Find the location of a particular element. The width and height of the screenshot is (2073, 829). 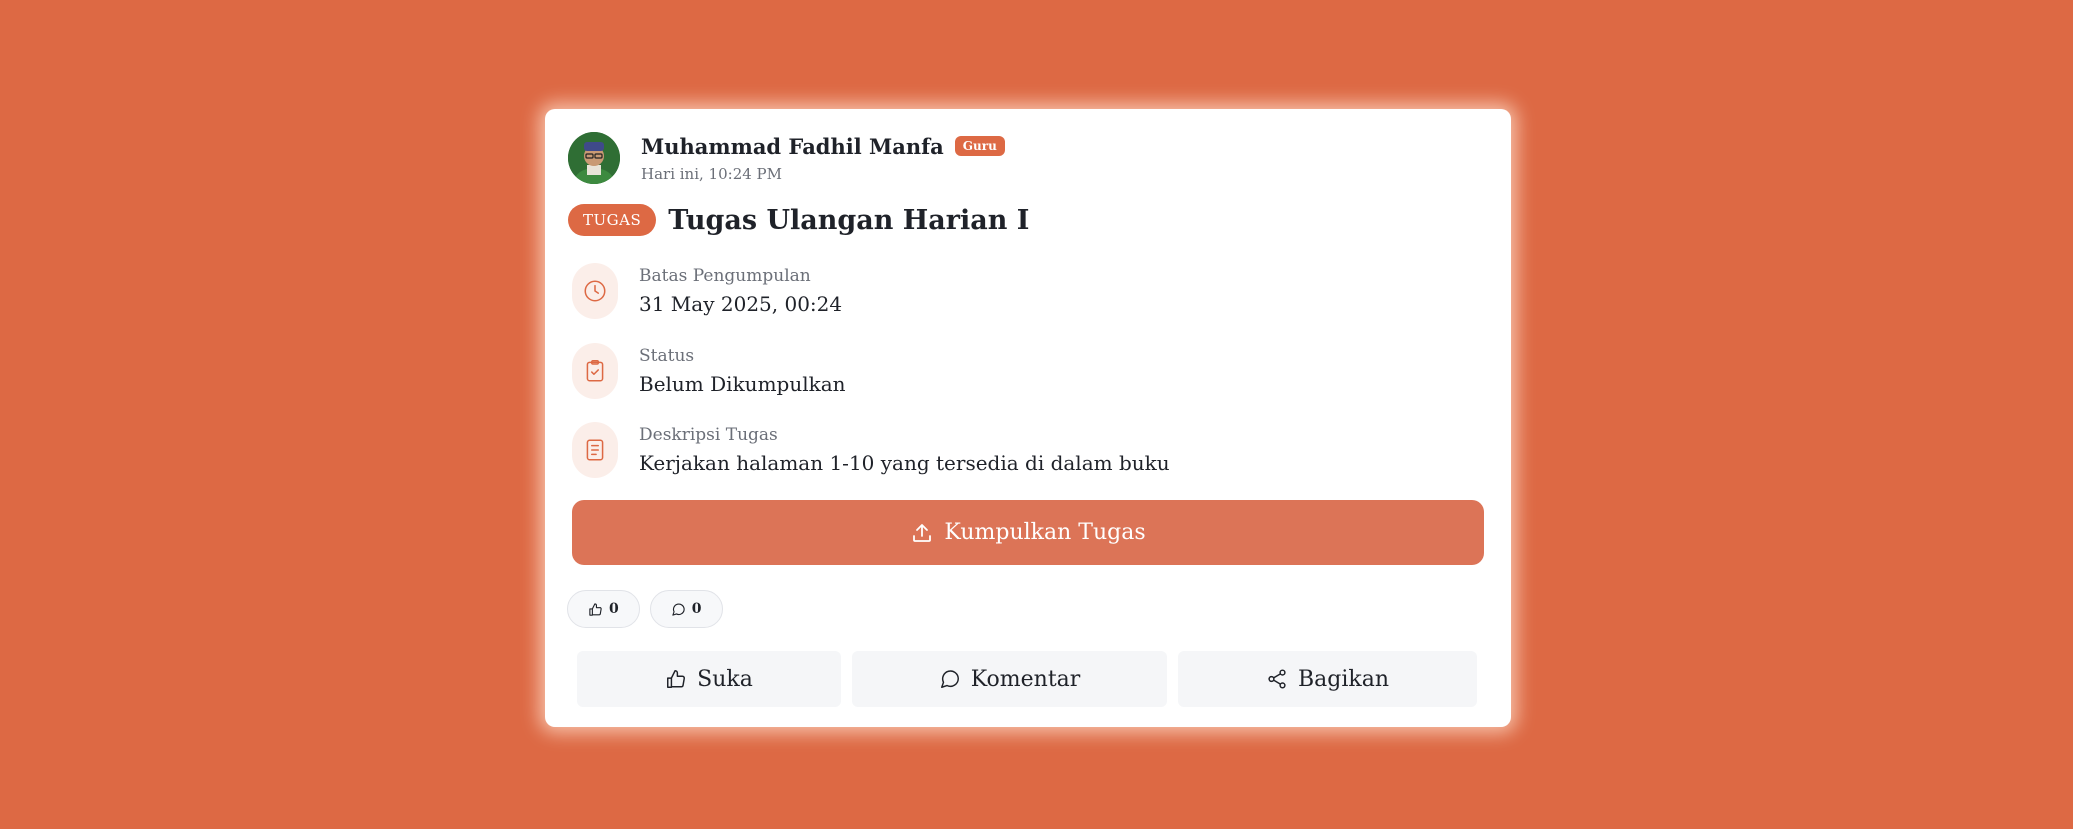

comment-button-label: Komentar is located at coordinates (1025, 679).